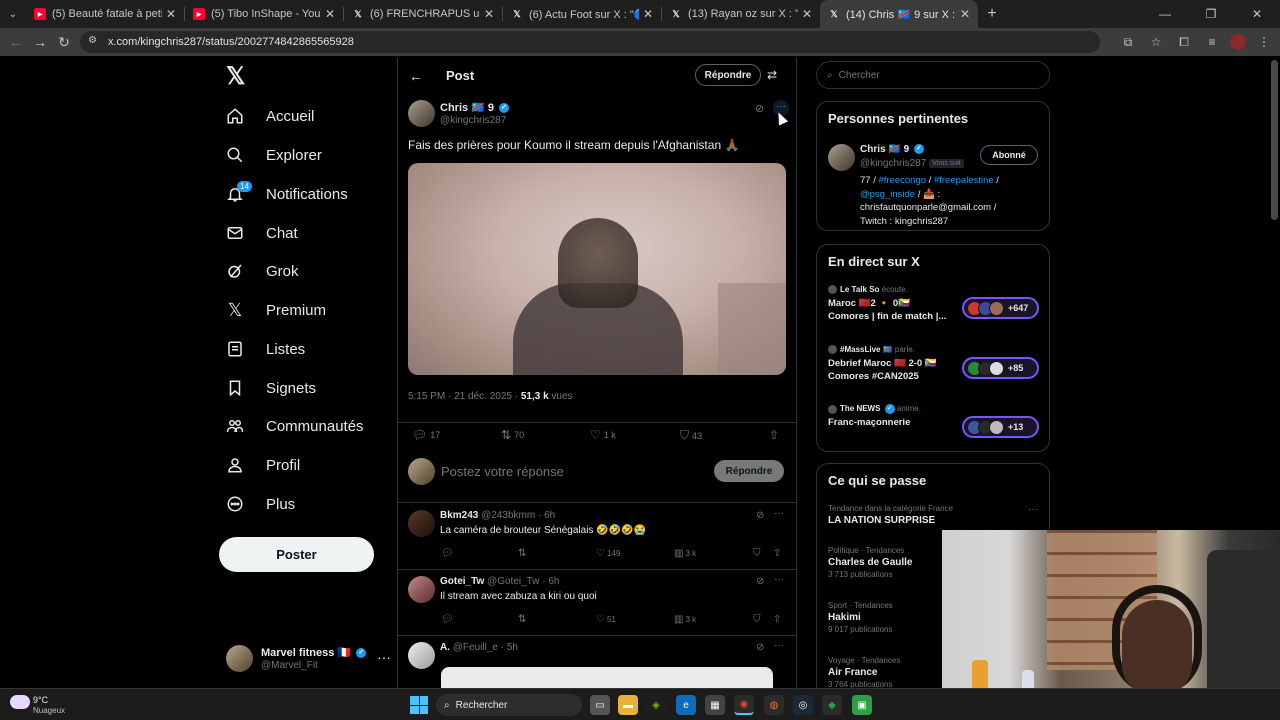 This screenshot has height=720, width=1280. What do you see at coordinates (1184, 42) in the screenshot?
I see `extensions-icon: ⧠` at bounding box center [1184, 42].